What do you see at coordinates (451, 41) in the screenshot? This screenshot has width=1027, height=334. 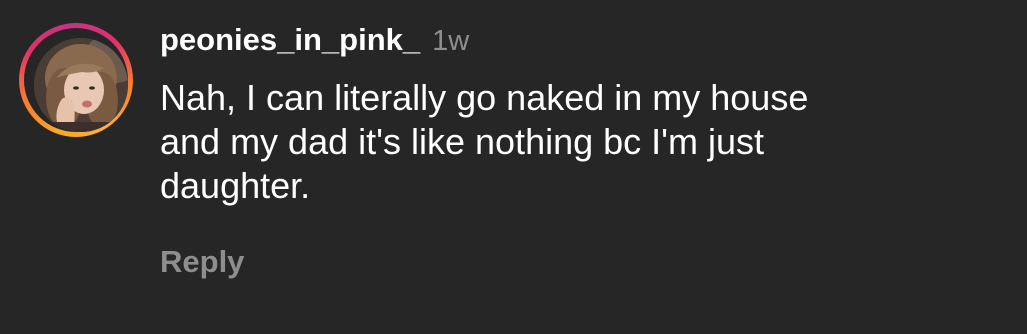 I see `comment-timestamp: 1w` at bounding box center [451, 41].